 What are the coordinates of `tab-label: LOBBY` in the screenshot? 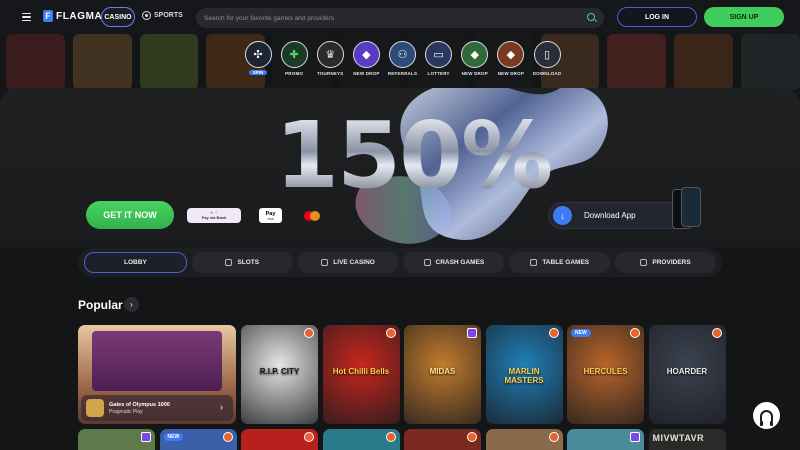 It's located at (135, 262).